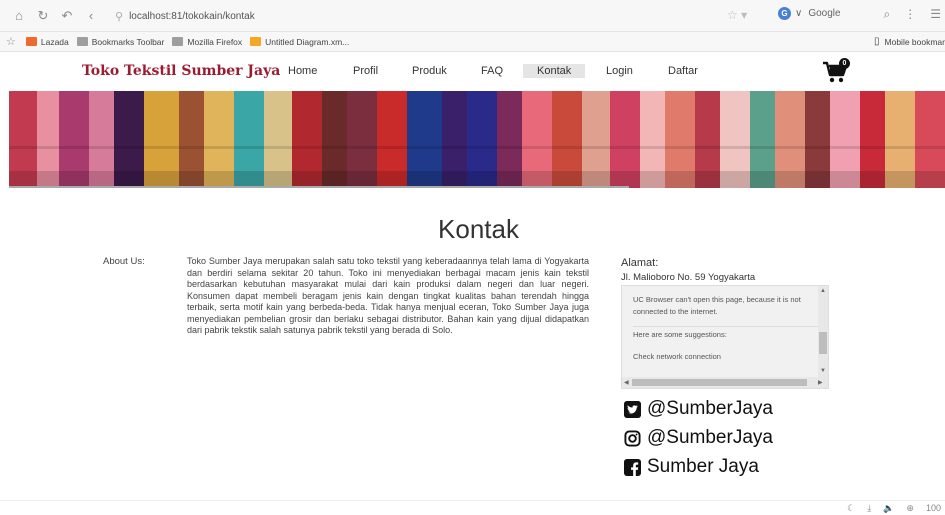 The image size is (945, 515). Describe the element at coordinates (887, 14) in the screenshot. I see `search-icon: ⌕` at that location.